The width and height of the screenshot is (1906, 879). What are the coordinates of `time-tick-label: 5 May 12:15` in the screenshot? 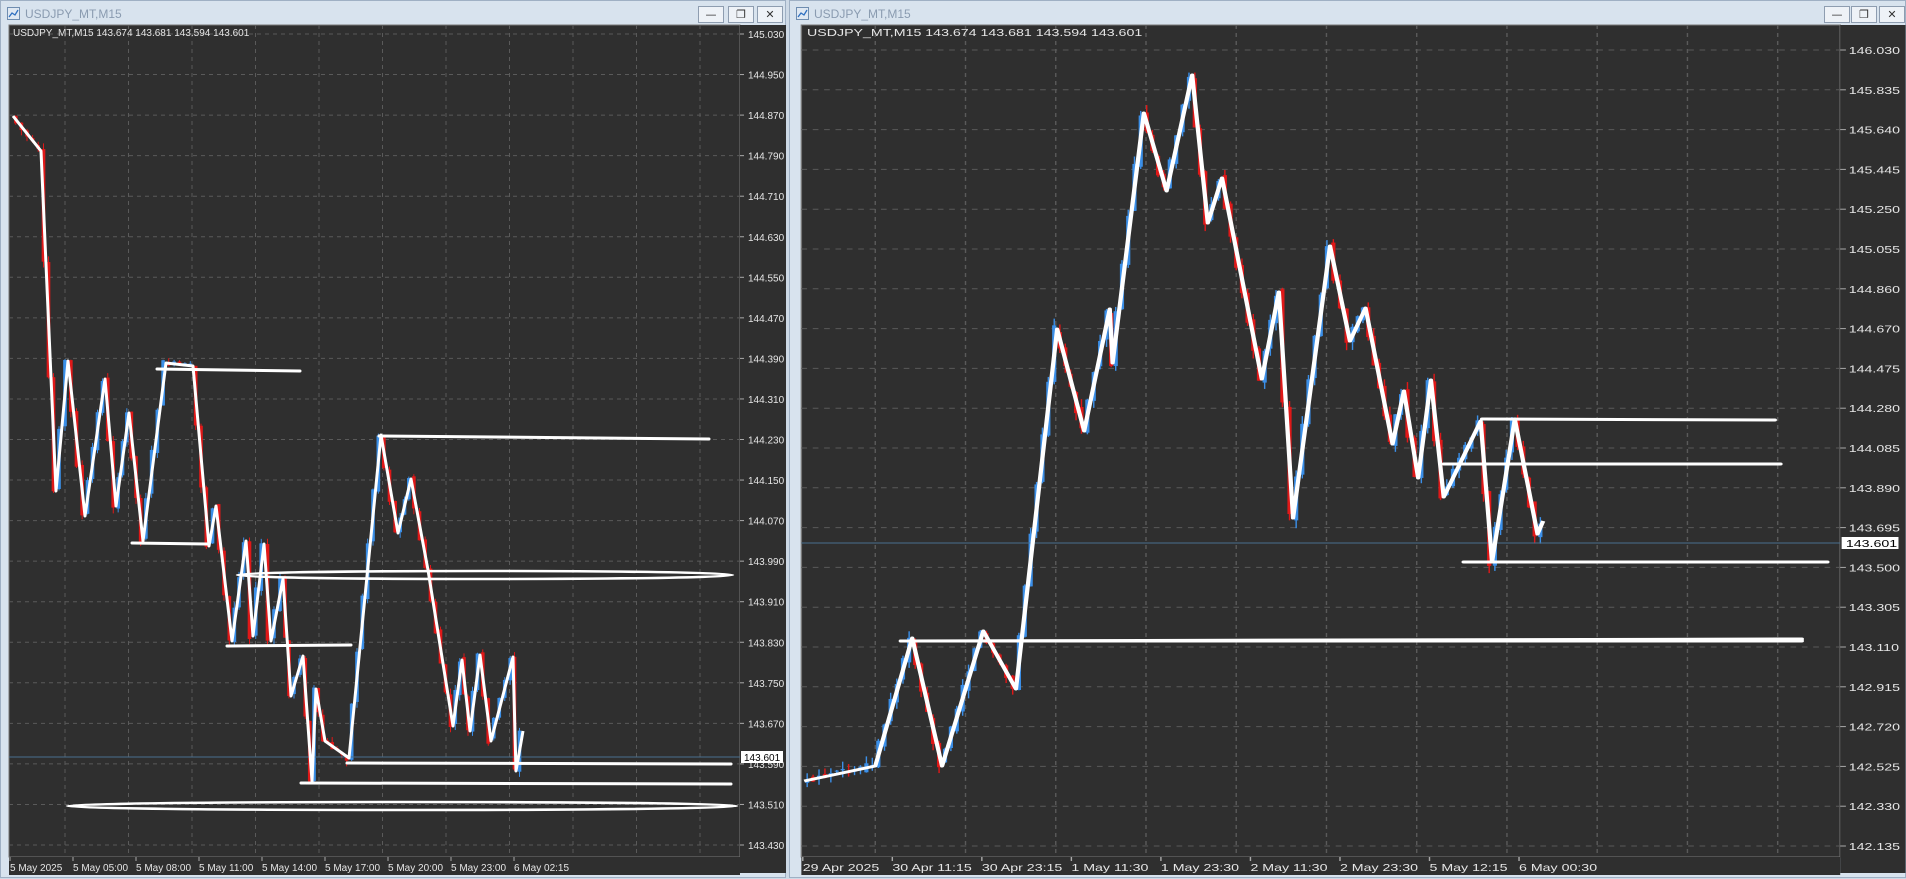 It's located at (1469, 867).